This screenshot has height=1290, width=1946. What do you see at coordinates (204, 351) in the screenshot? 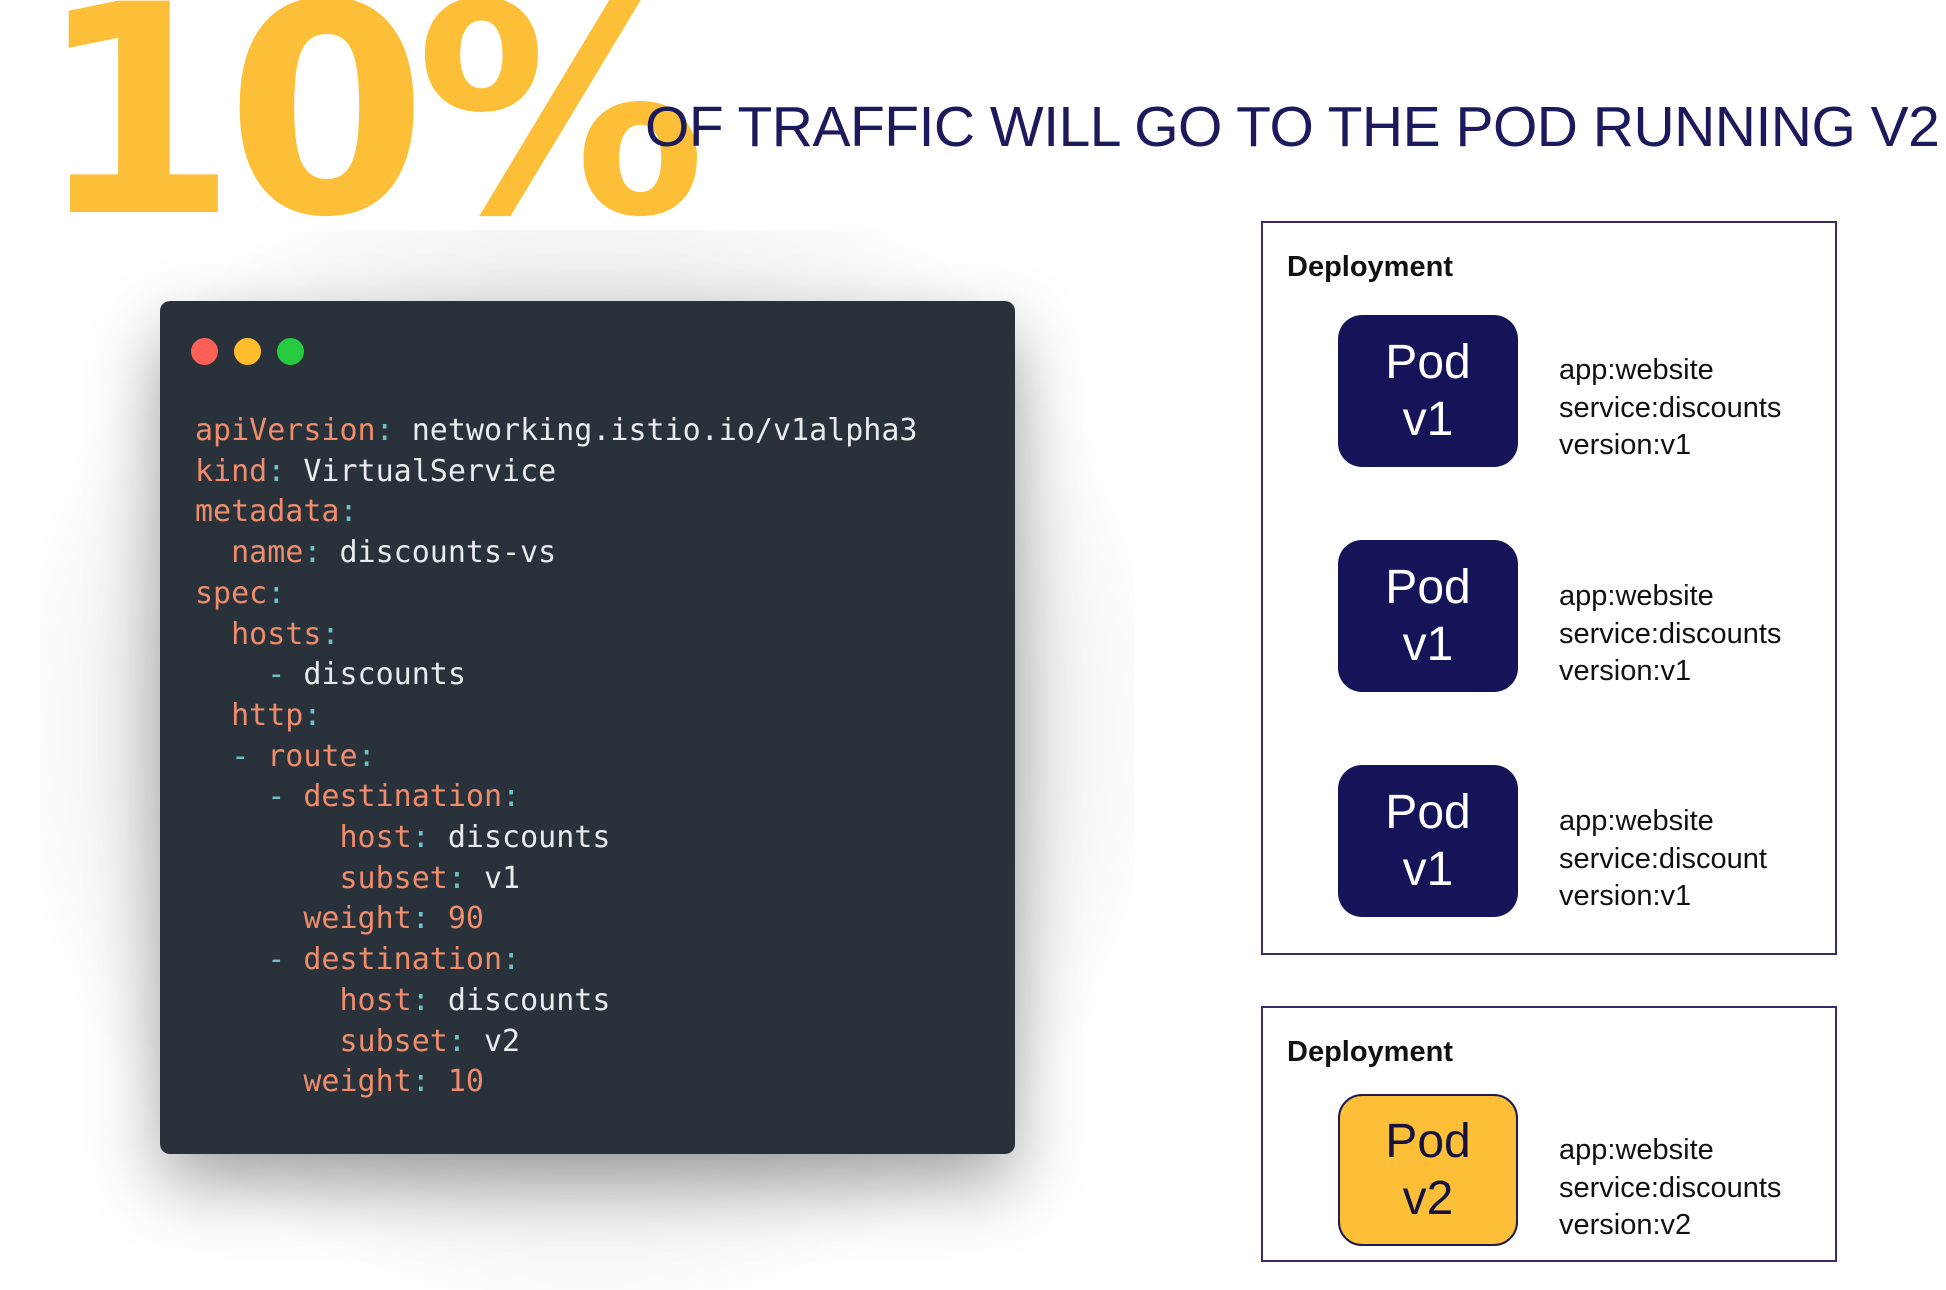
I see `close-dot-icon` at bounding box center [204, 351].